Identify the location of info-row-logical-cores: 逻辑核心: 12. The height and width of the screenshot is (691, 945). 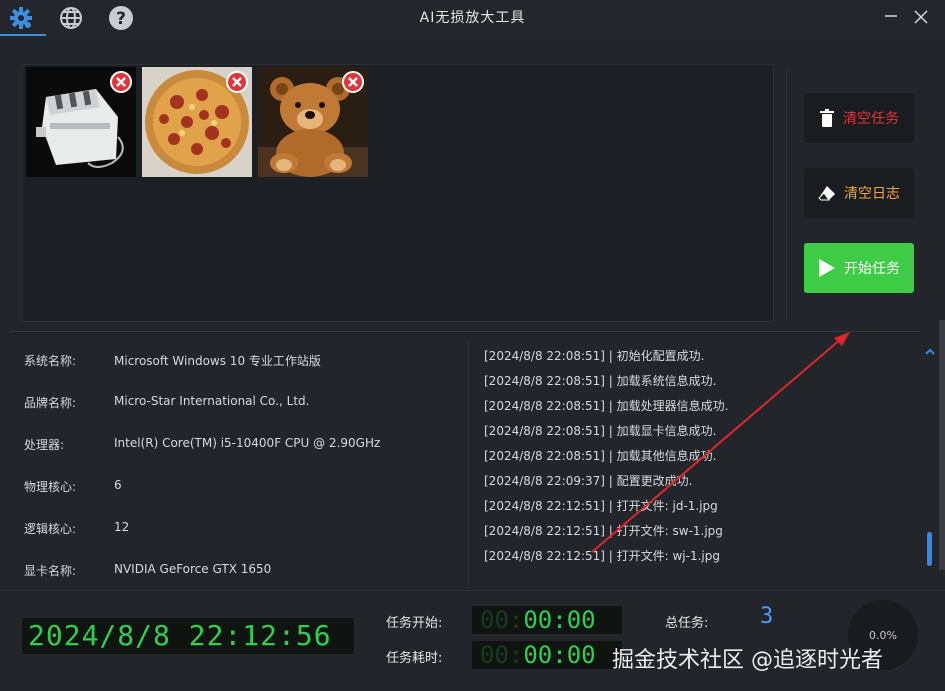
(76, 530).